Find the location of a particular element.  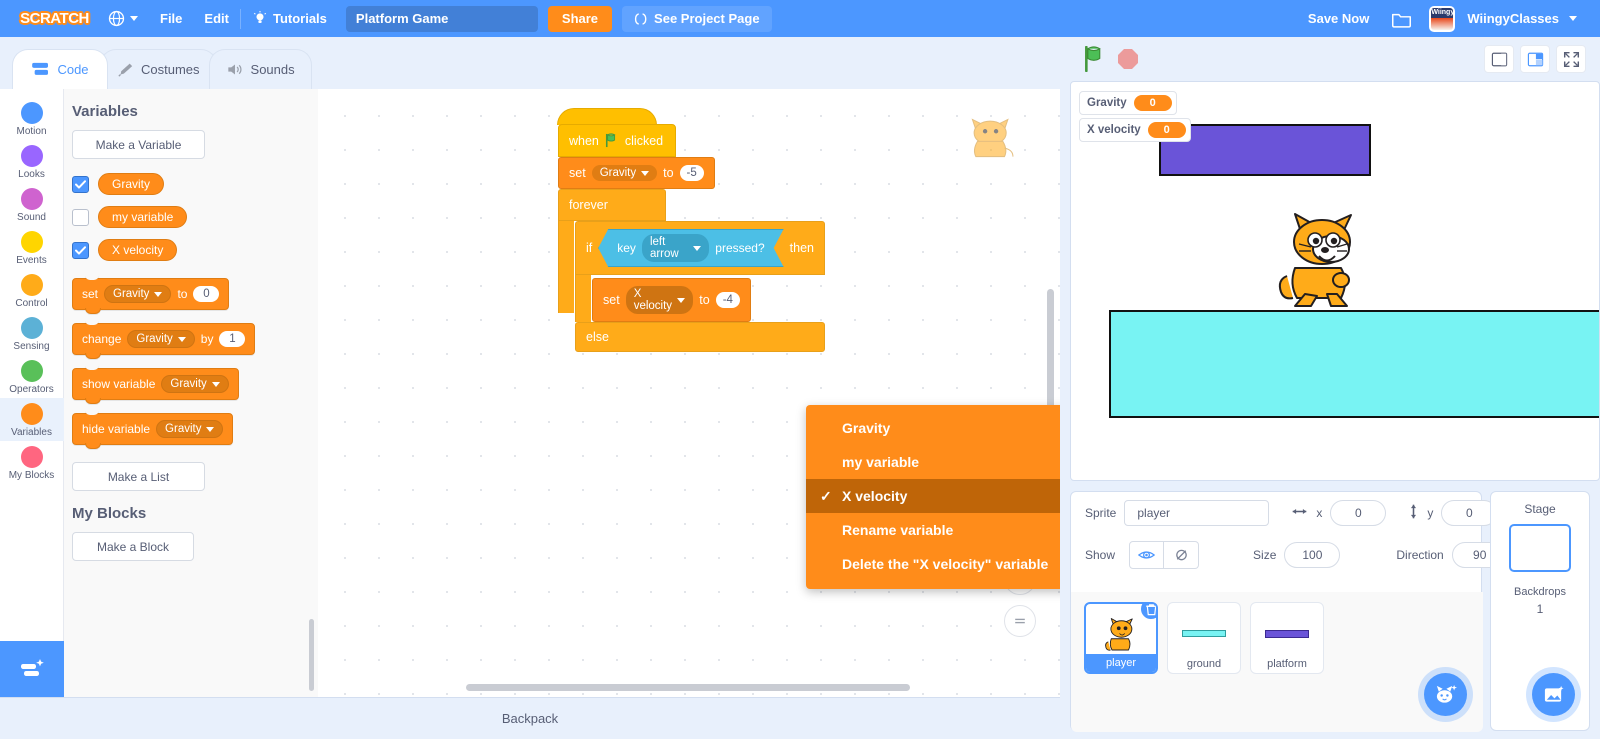

dropdown-item-x-velocity: ✓ X velocity is located at coordinates (933, 496).